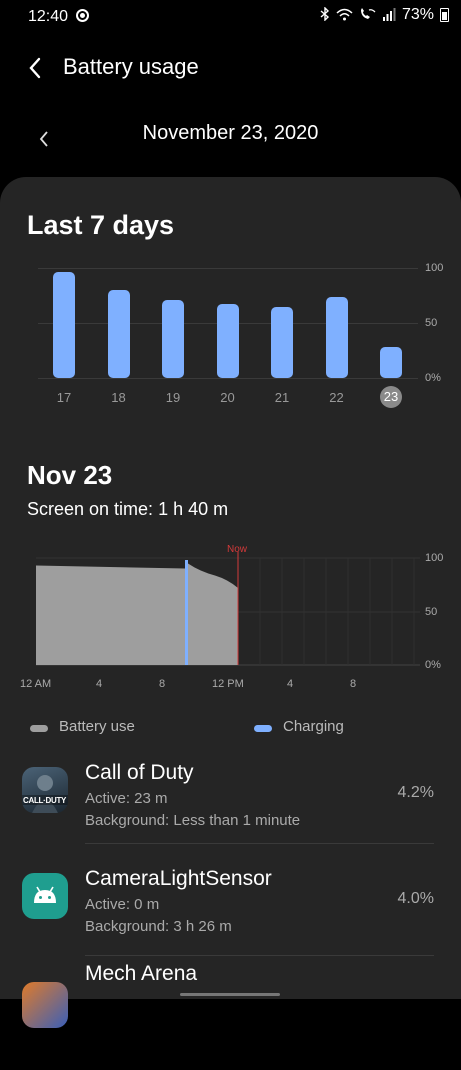 This screenshot has height=1070, width=461. I want to click on dc-y-label-50: 50, so click(431, 612).